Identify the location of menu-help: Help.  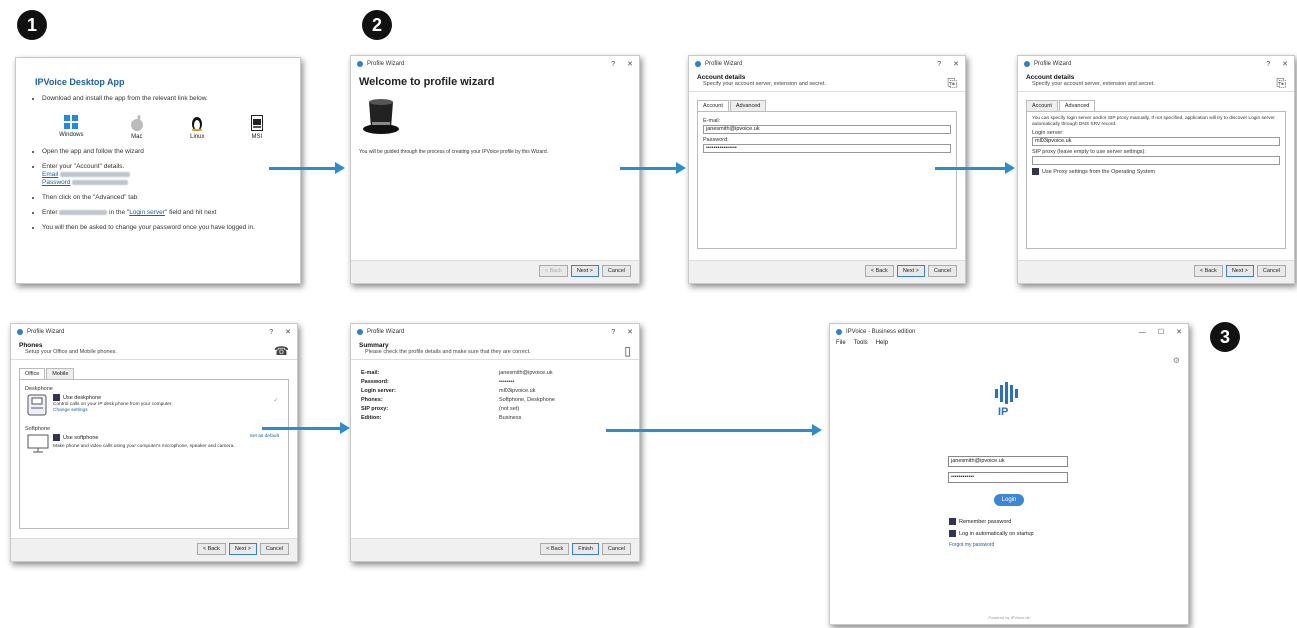
(882, 343).